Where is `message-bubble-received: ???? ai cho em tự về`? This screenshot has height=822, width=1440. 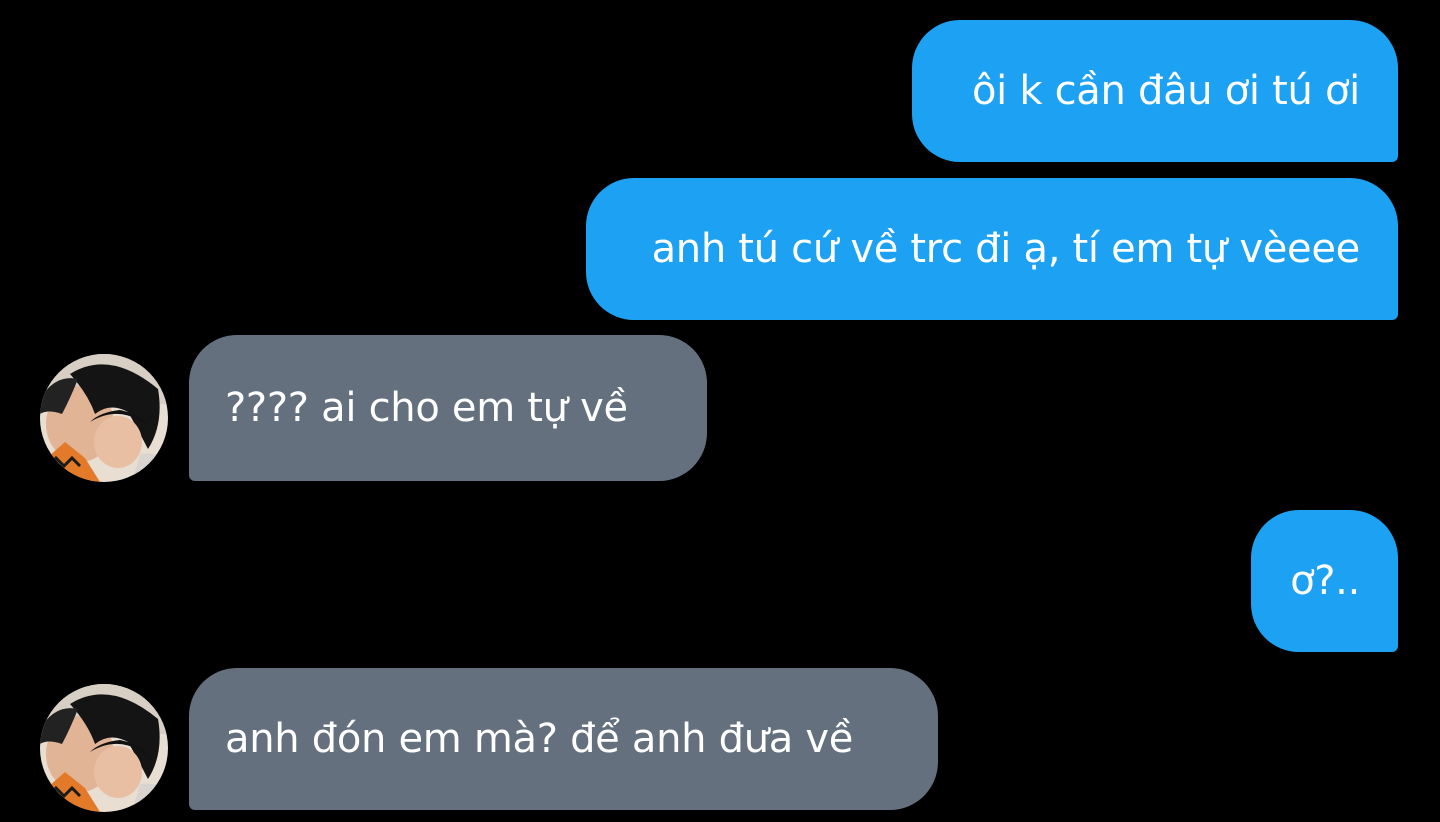
message-bubble-received: ???? ai cho em tự về is located at coordinates (448, 408).